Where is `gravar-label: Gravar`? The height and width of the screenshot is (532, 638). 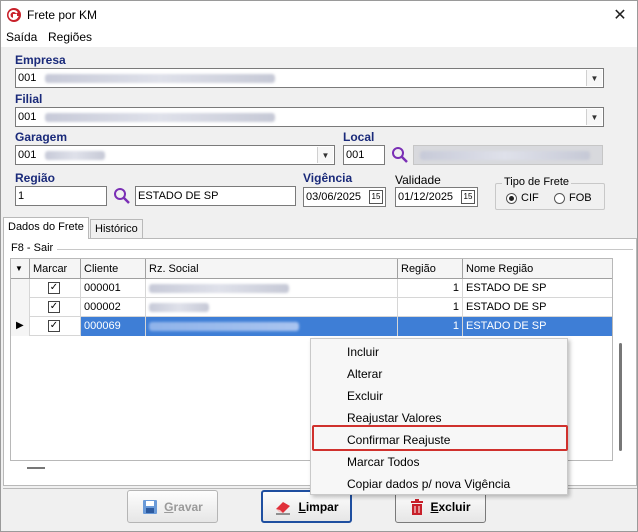 gravar-label: Gravar is located at coordinates (183, 506).